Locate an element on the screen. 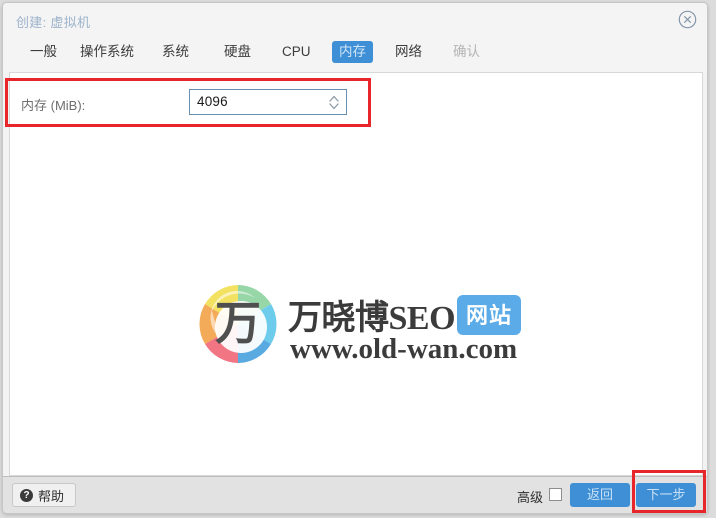  help-button: ? 帮助 is located at coordinates (44, 495).